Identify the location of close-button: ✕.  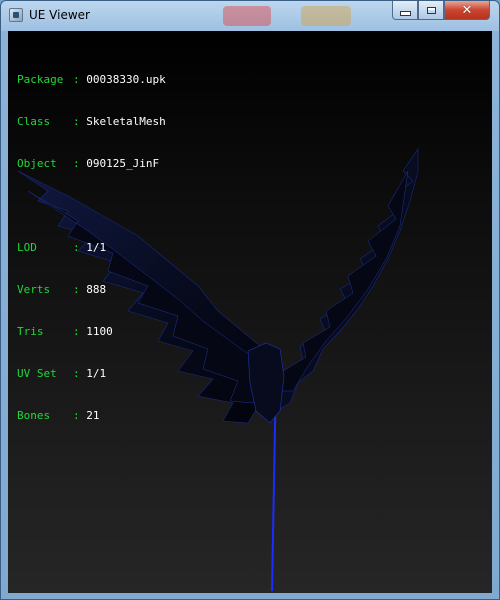
(467, 10).